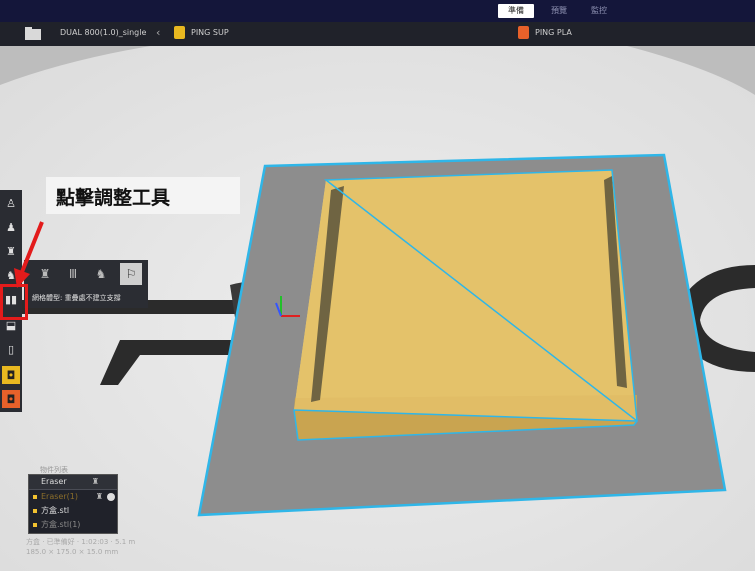  Describe the element at coordinates (81, 542) in the screenshot. I see `status-line-1: 方盒 · 已準備好 · 1:02:03 · 5.1 m` at that location.